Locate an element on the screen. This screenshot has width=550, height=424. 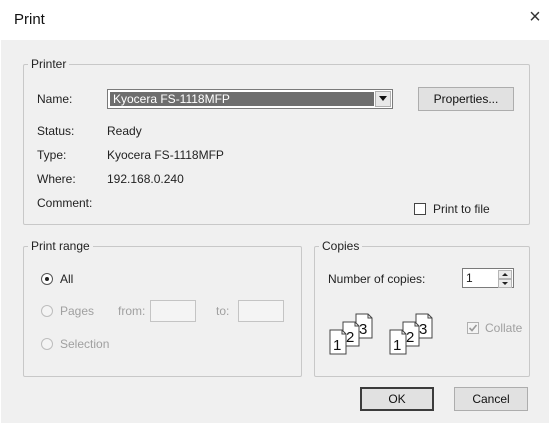
decrement-icon is located at coordinates (505, 283).